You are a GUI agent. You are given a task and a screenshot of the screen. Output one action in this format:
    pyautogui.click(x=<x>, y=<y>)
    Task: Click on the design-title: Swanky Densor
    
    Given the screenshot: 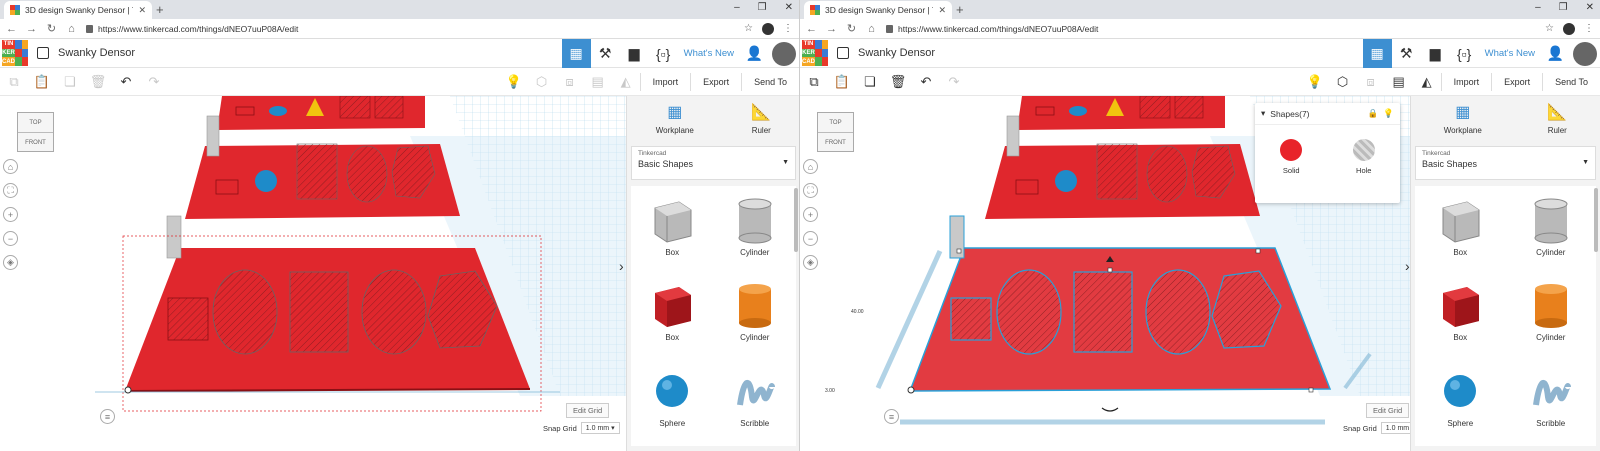 What is the action you would take?
    pyautogui.click(x=896, y=53)
    